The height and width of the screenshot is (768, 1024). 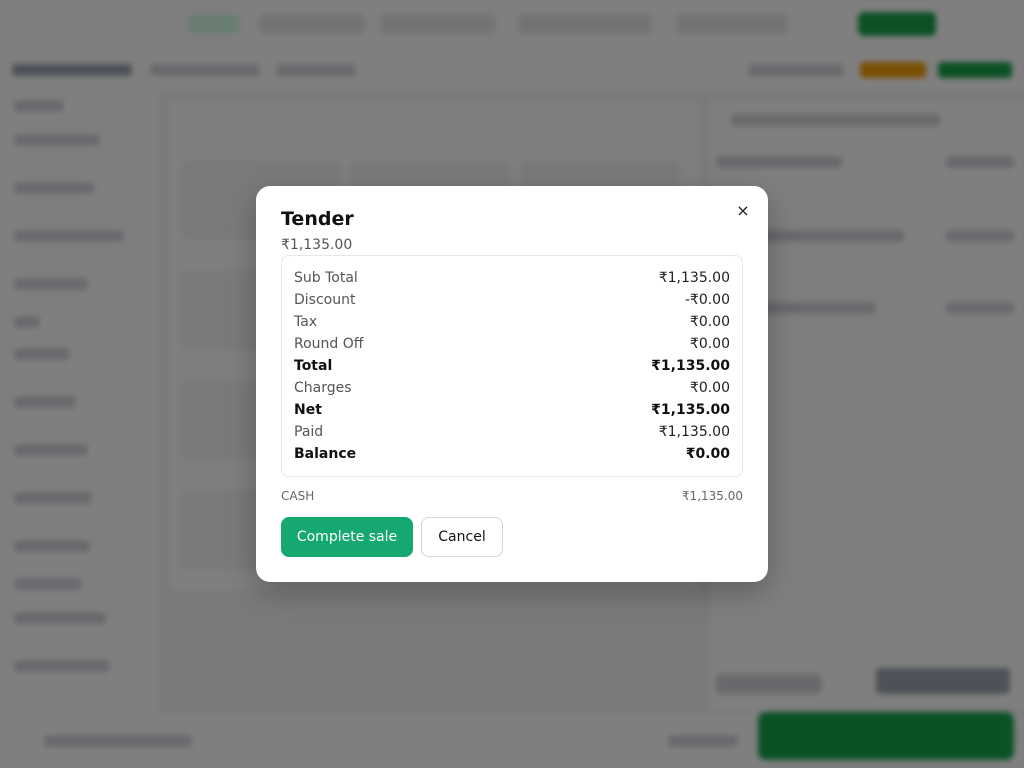 I want to click on summary-label: Charges, so click(x=323, y=388).